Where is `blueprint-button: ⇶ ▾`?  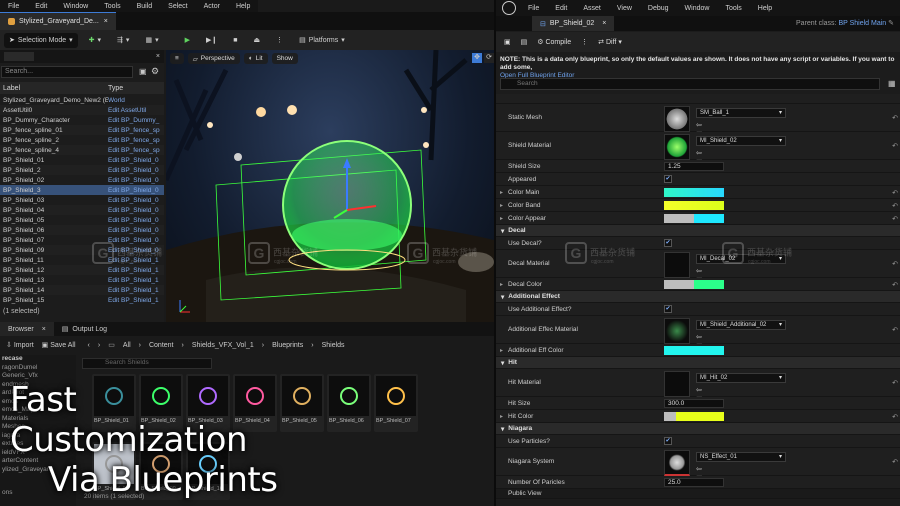 blueprint-button: ⇶ ▾ is located at coordinates (123, 40).